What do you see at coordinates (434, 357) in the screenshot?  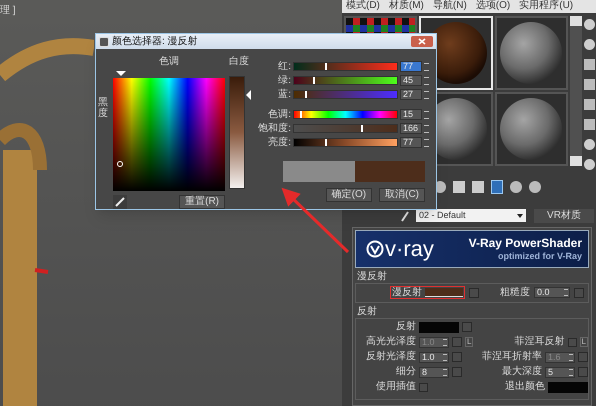 I see `spinner-field: 1.0` at bounding box center [434, 357].